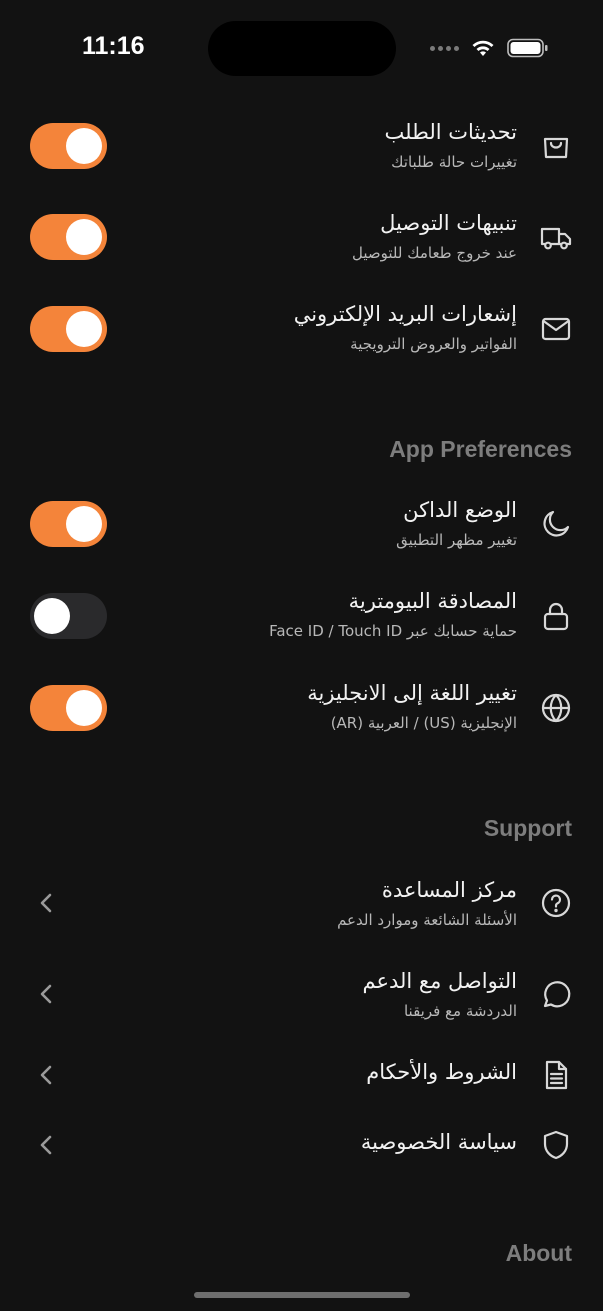 Image resolution: width=603 pixels, height=1311 pixels. What do you see at coordinates (460, 1011) in the screenshot?
I see `contact-support-subtitle: الدردشة مع فريقنا` at bounding box center [460, 1011].